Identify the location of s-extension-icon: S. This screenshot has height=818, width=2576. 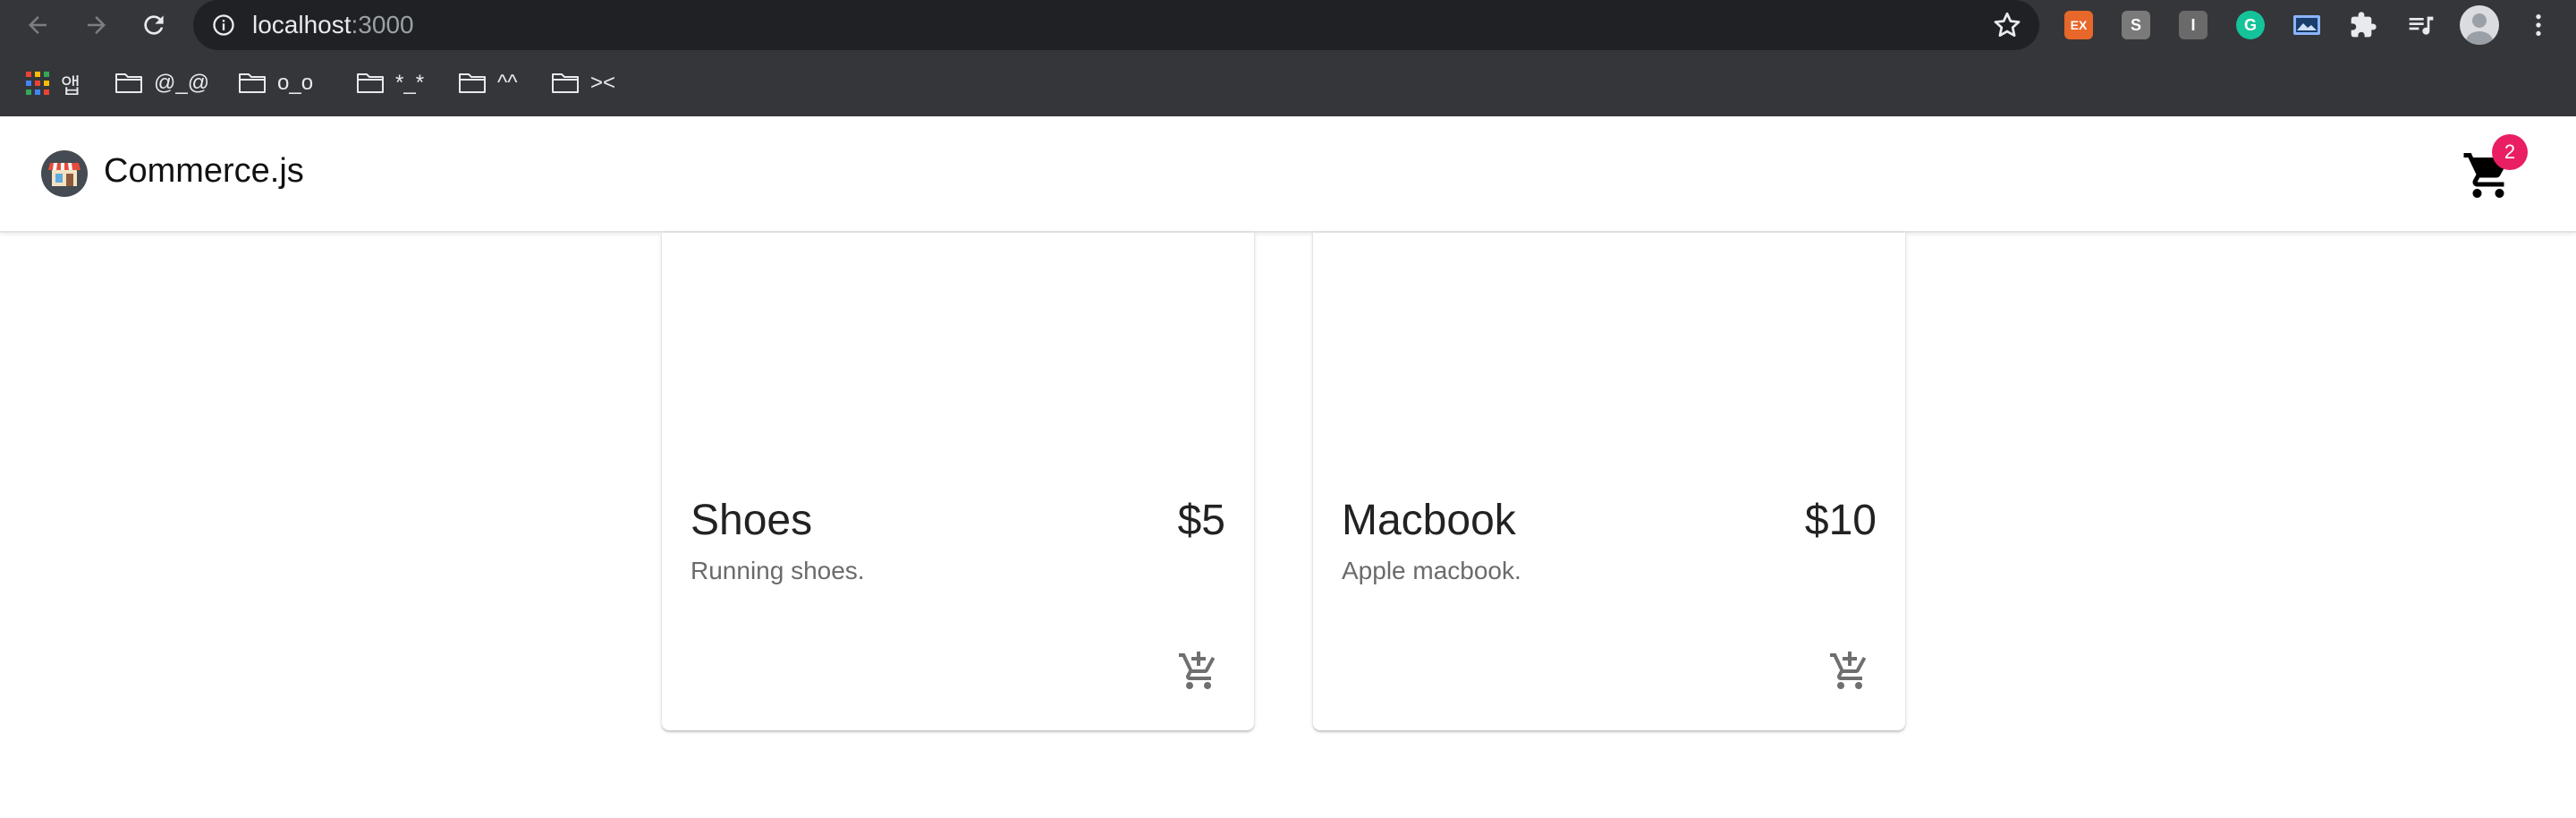
(2136, 25).